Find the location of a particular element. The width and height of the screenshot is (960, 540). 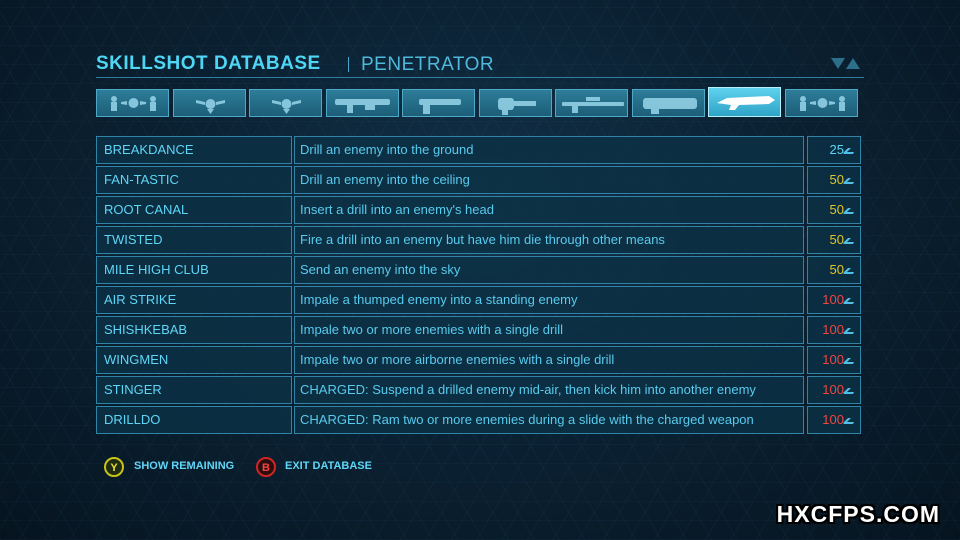

skillshot-name: BREAKDANCE is located at coordinates (194, 150).